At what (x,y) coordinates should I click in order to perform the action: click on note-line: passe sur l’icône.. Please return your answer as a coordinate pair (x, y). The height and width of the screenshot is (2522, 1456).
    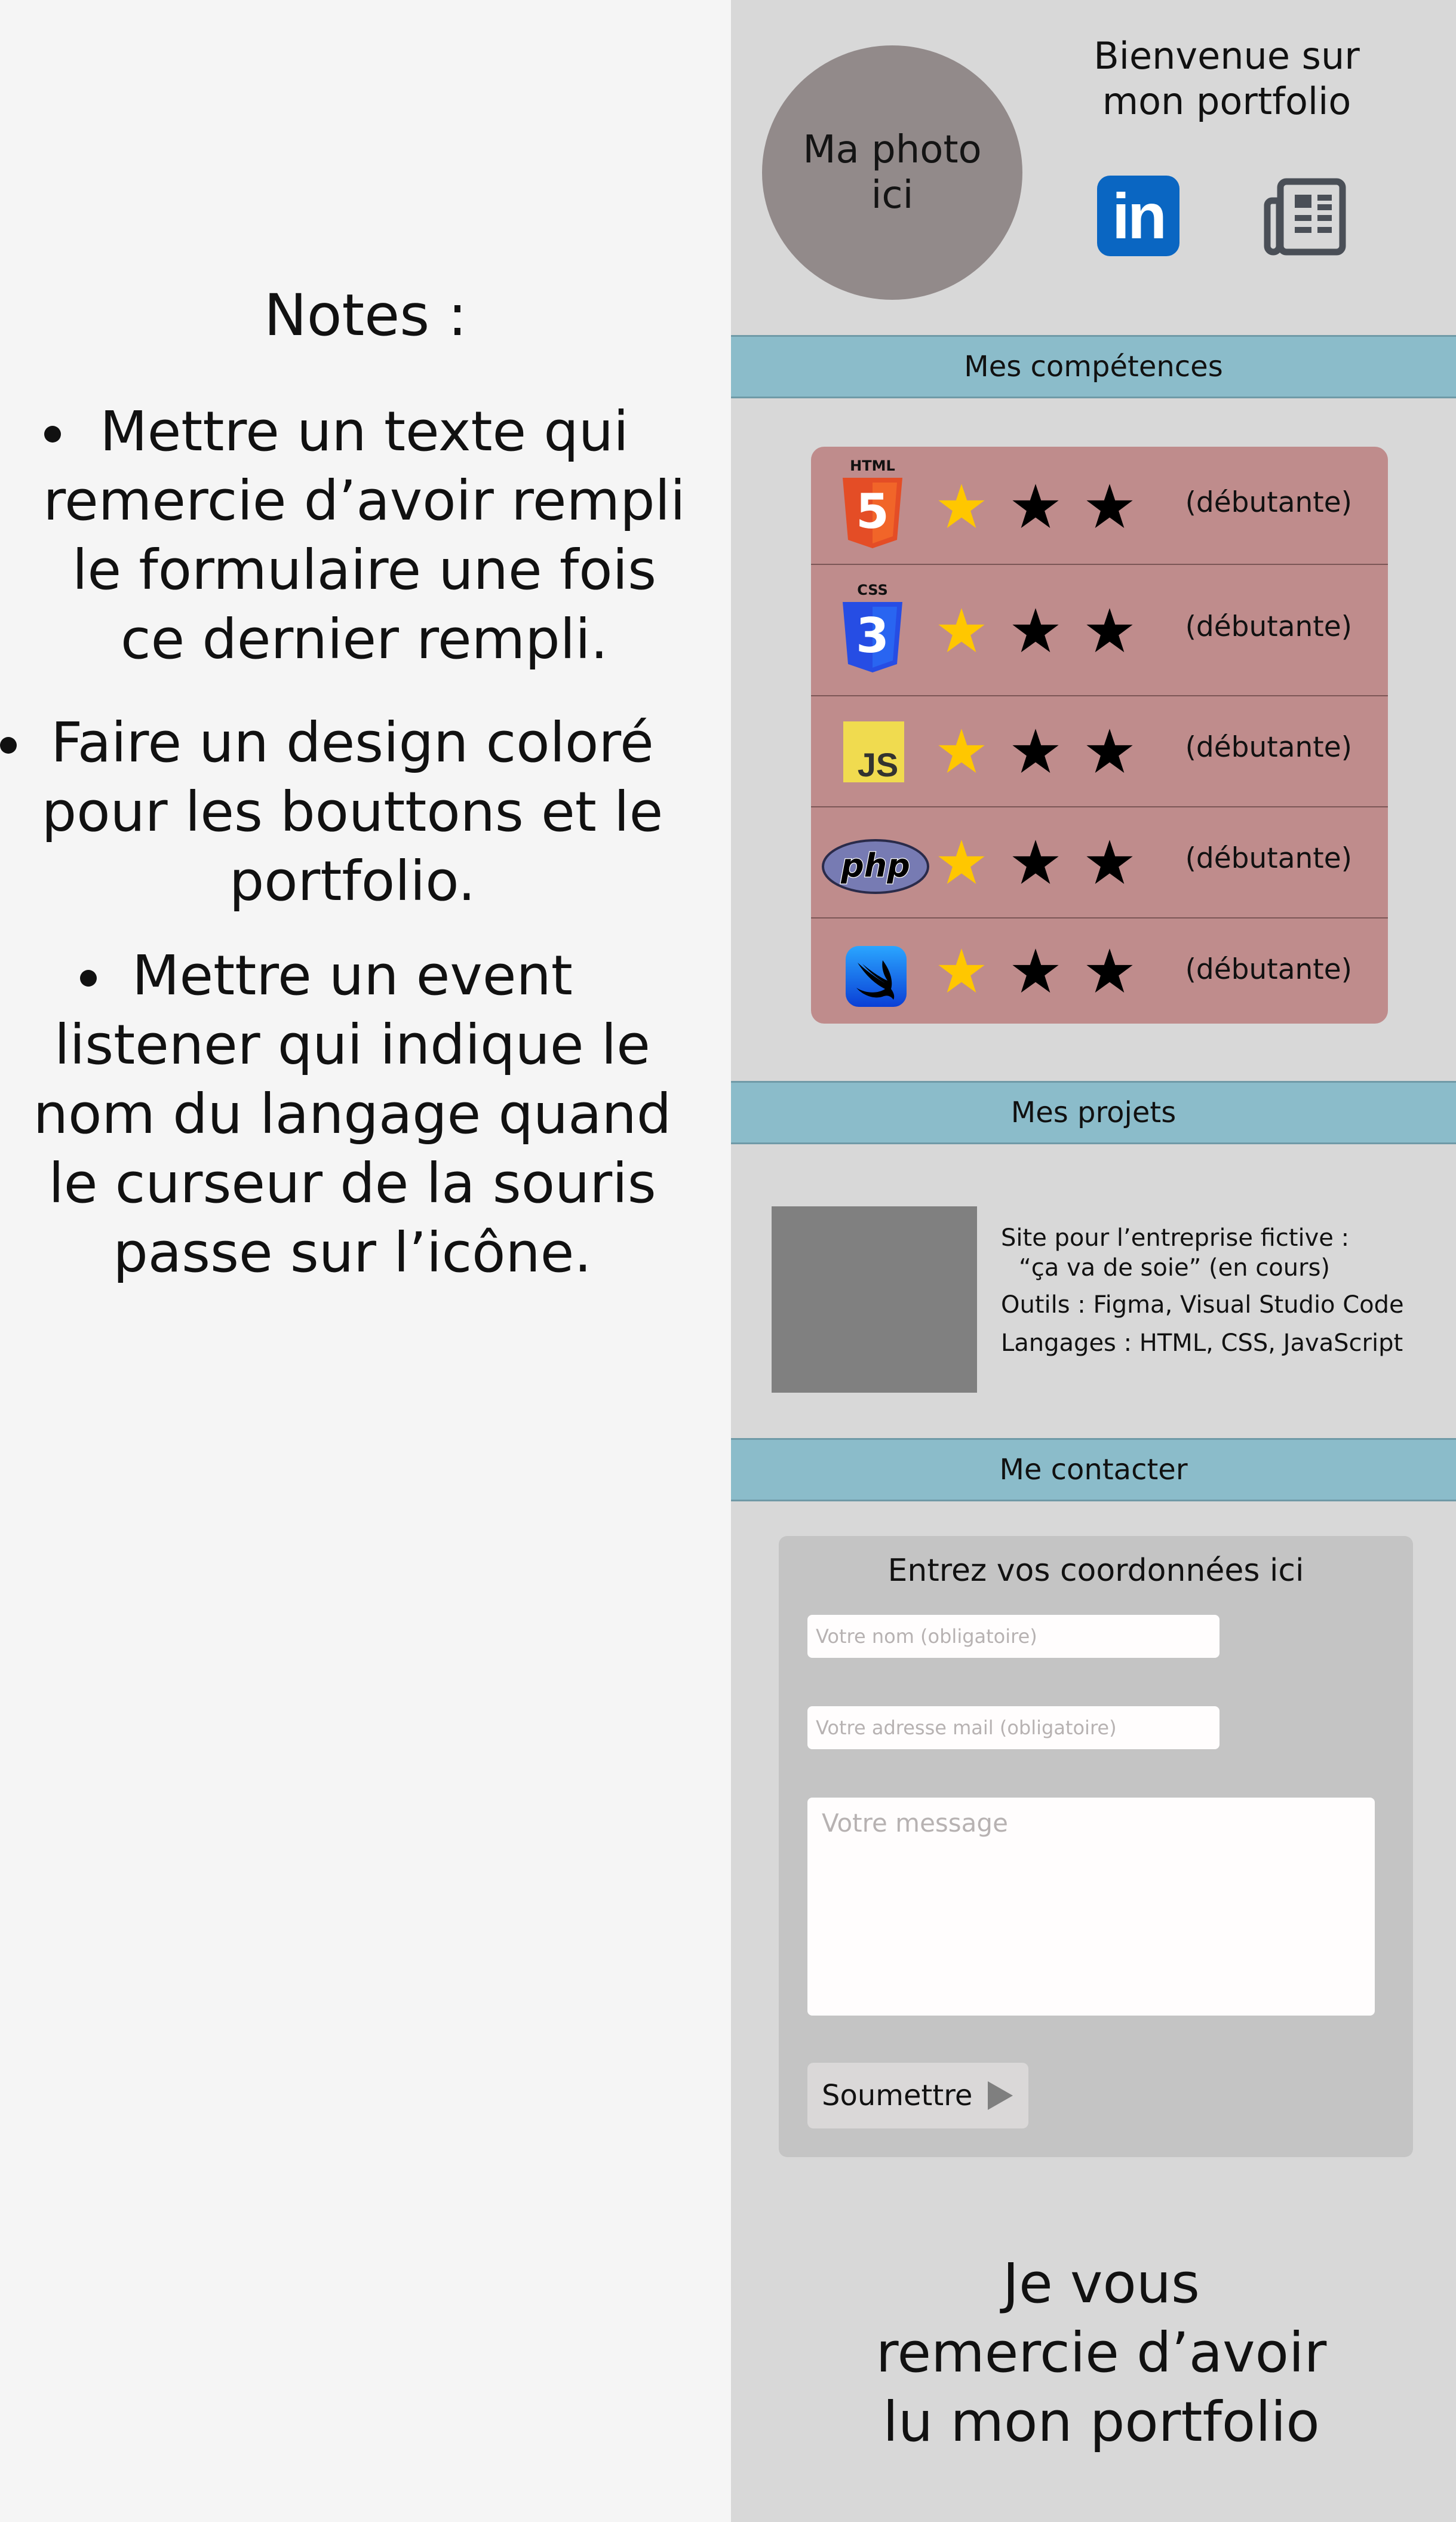
    Looking at the image, I should click on (352, 1253).